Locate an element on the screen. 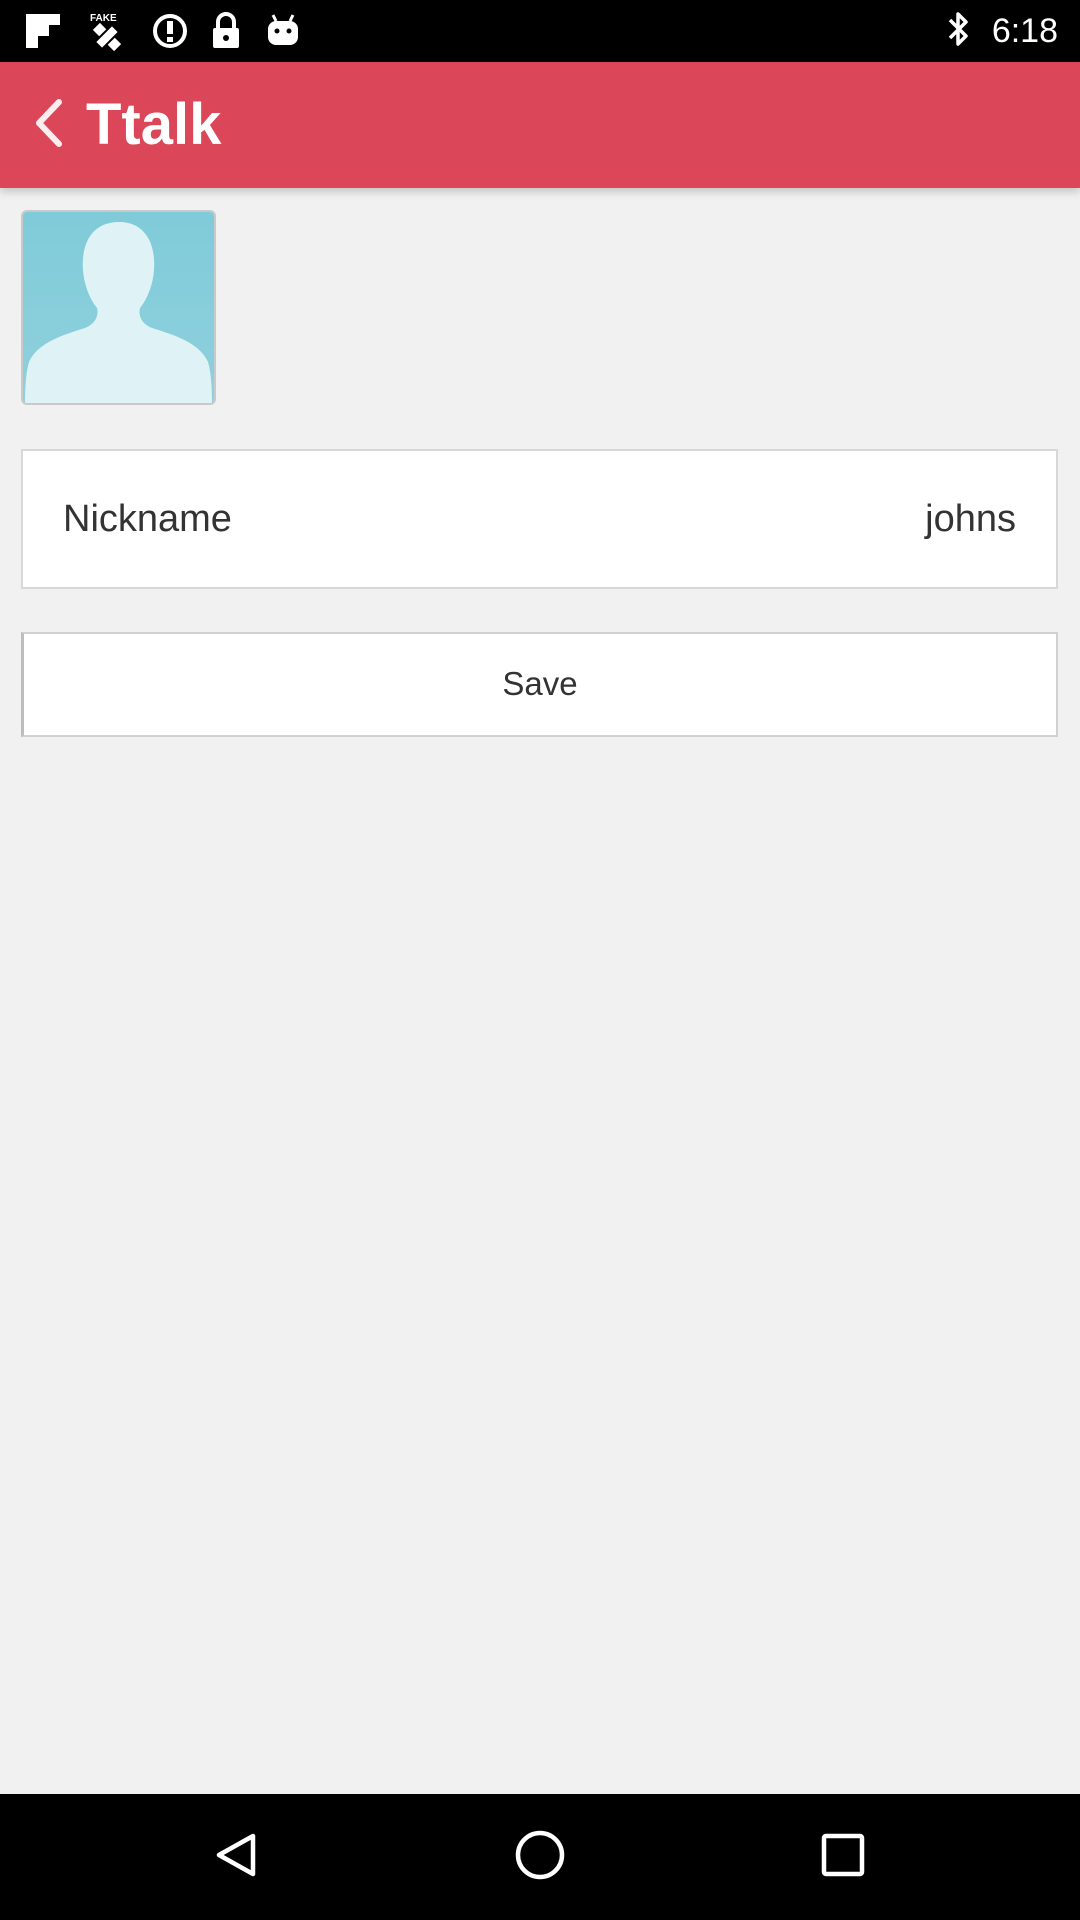 The image size is (1080, 1920). back-button is located at coordinates (49, 125).